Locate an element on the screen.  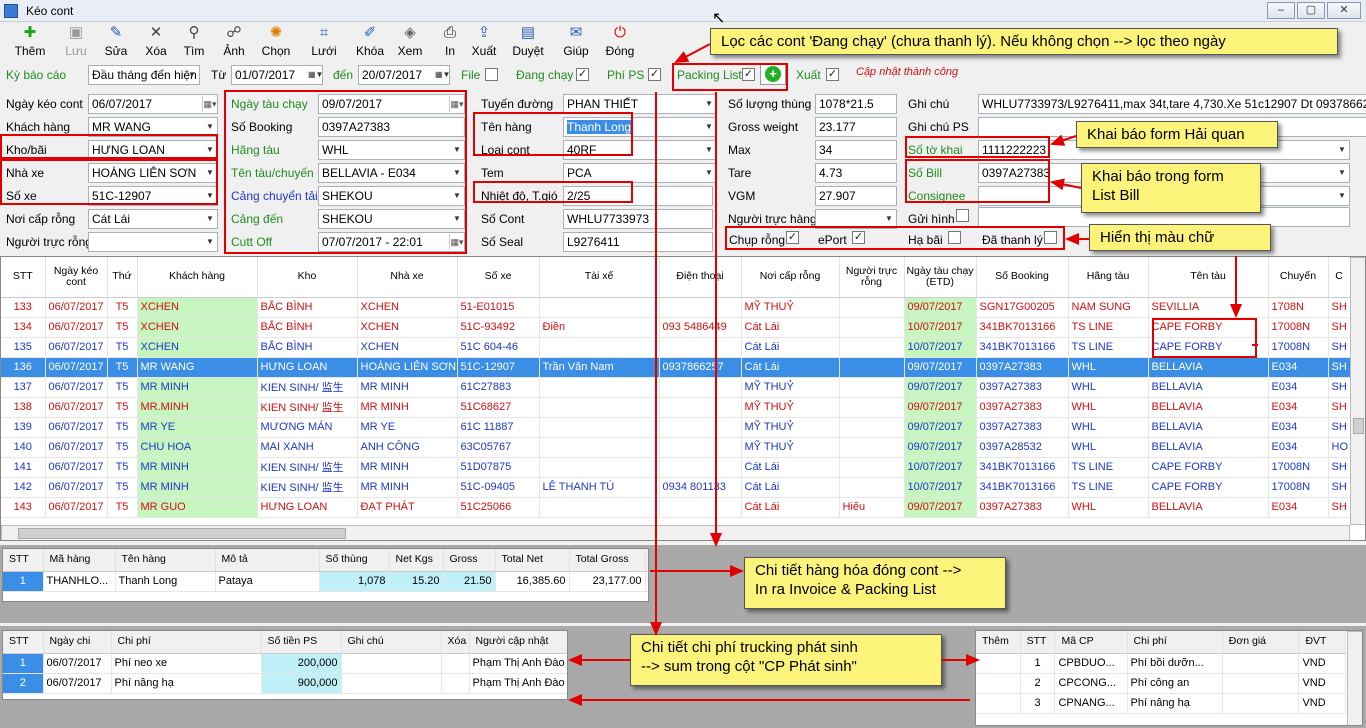
table-cell: 134 is located at coordinates (23, 327).